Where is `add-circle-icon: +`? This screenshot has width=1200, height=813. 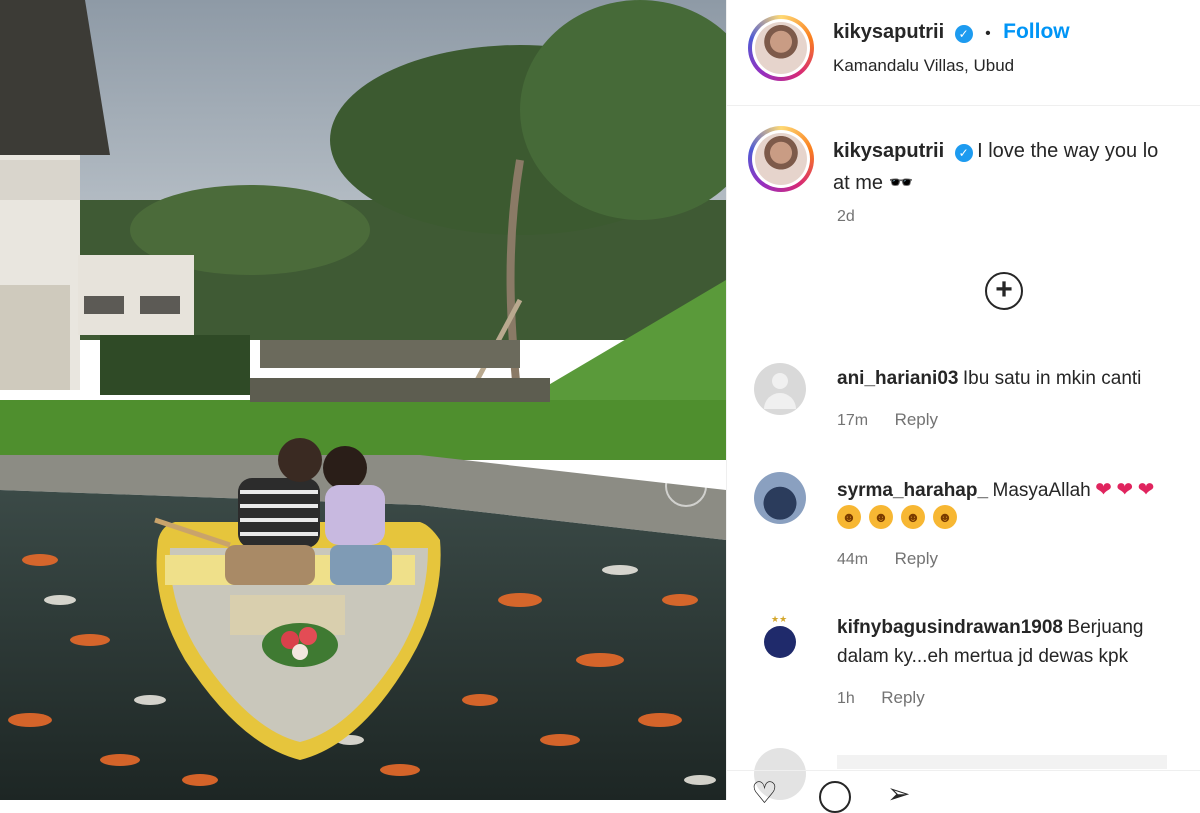
add-circle-icon: + is located at coordinates (1004, 291).